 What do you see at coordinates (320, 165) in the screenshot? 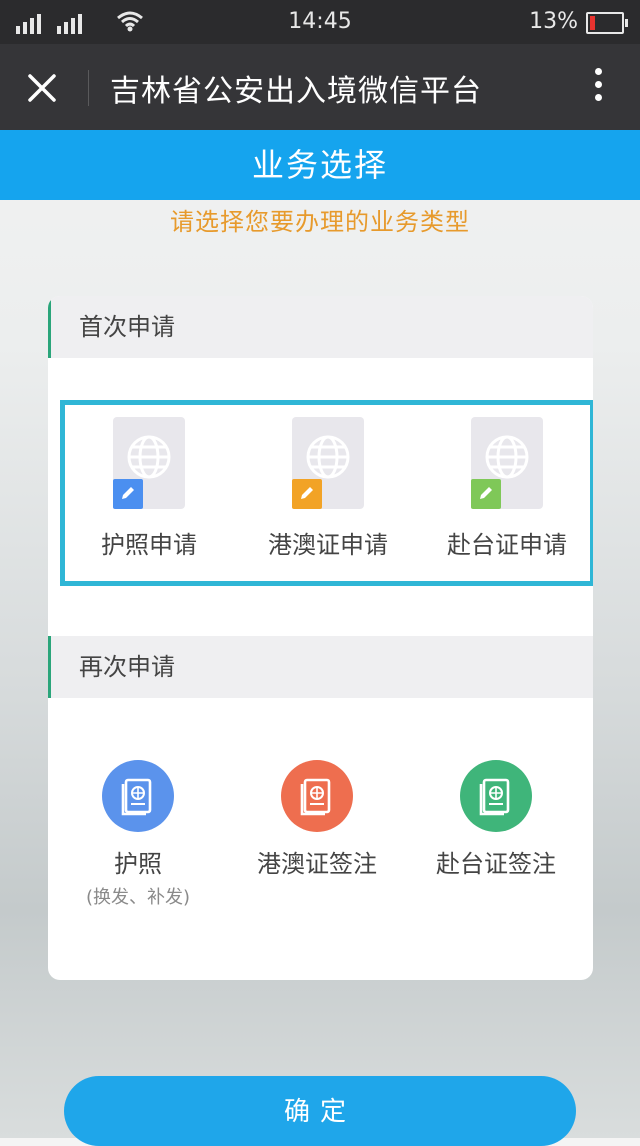
I see `page-title: 业务选择` at bounding box center [320, 165].